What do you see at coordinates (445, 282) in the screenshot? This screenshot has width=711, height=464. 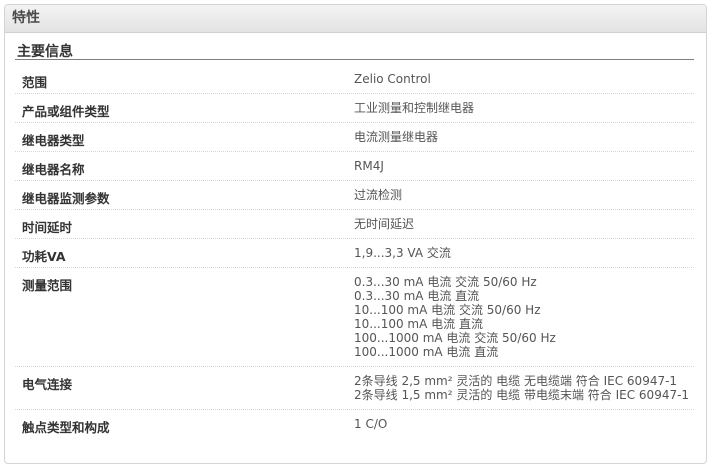 I see `value-line: 0.3...30 mA 电流 交流 50/60 Hz` at bounding box center [445, 282].